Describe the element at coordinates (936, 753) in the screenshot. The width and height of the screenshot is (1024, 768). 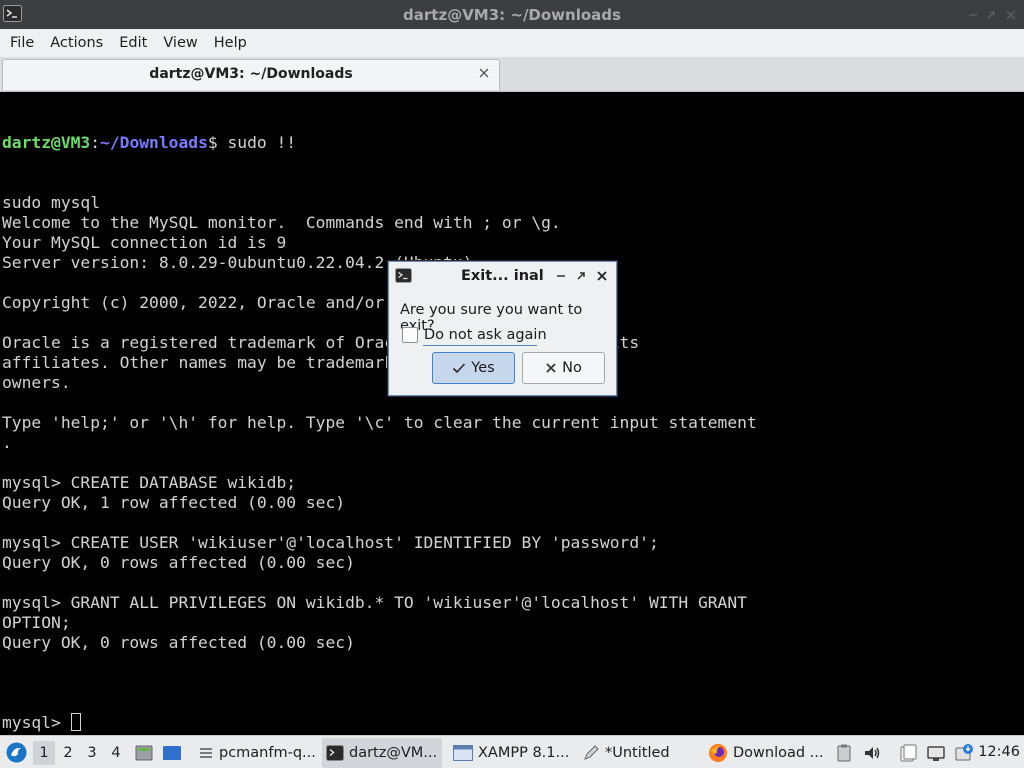
I see `network-icon` at that location.